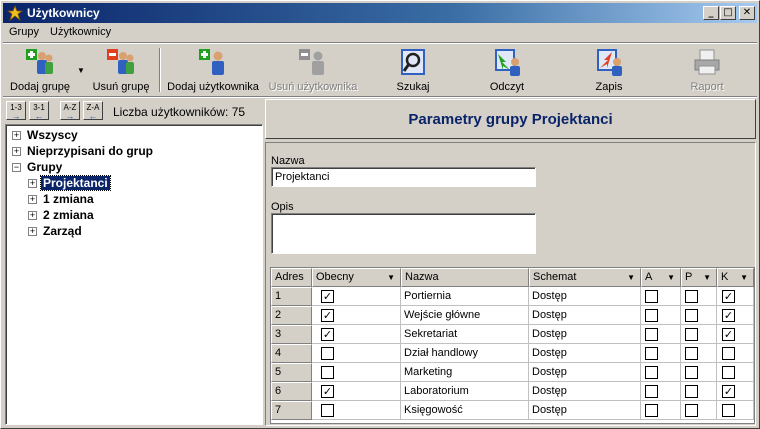 The height and width of the screenshot is (429, 760). Describe the element at coordinates (291, 334) in the screenshot. I see `row-header: 3` at that location.